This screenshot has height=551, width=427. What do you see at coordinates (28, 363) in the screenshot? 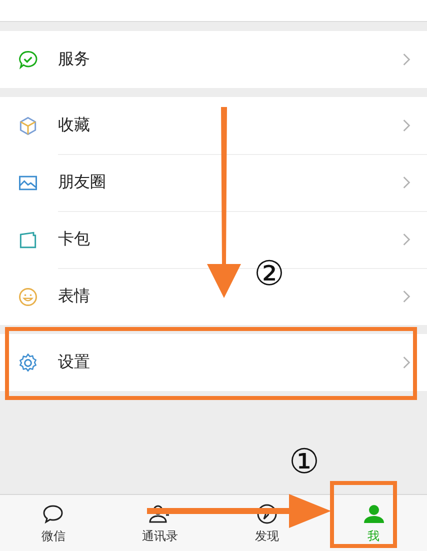
I see `gear-icon` at bounding box center [28, 363].